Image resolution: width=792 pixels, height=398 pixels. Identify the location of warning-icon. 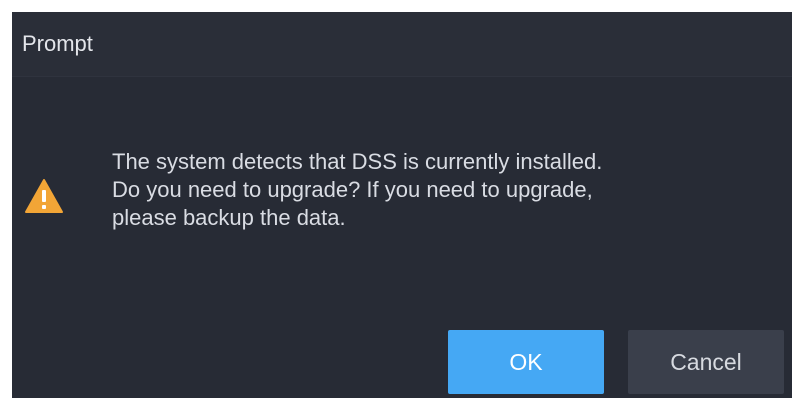
(44, 196).